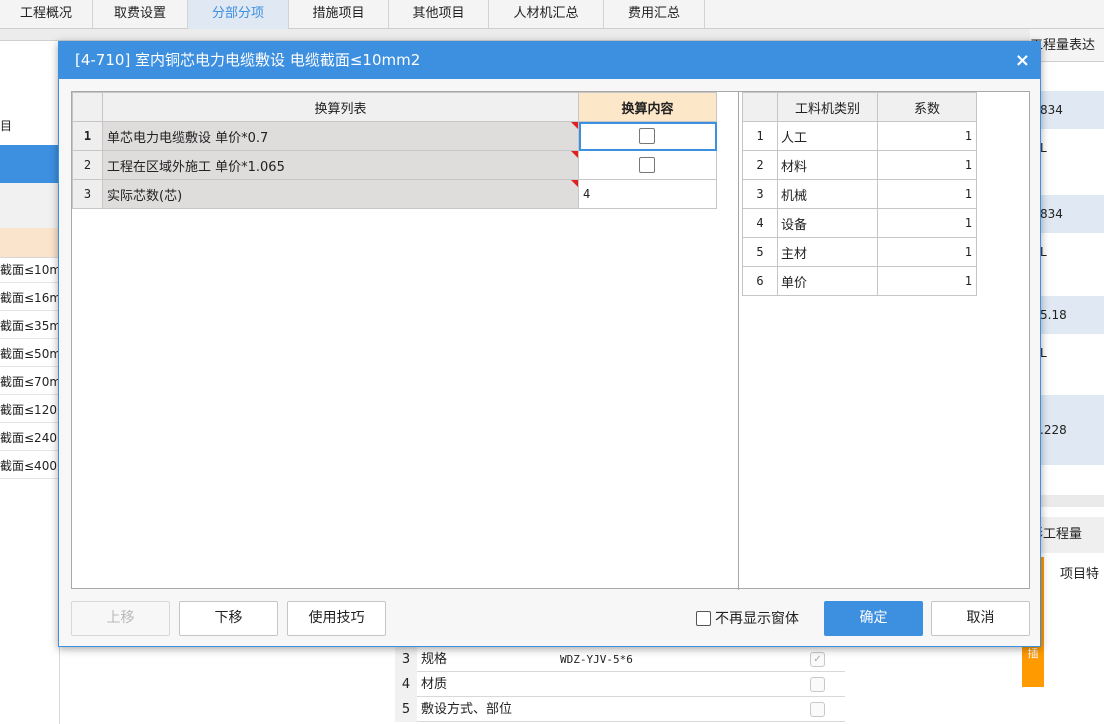 The width and height of the screenshot is (1104, 724). Describe the element at coordinates (647, 194) in the screenshot. I see `conversion-content-cell: 4` at that location.